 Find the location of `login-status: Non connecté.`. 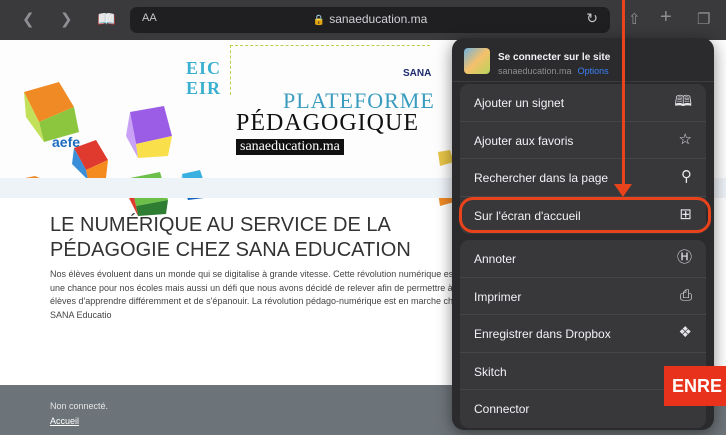

login-status: Non connecté. is located at coordinates (79, 406).